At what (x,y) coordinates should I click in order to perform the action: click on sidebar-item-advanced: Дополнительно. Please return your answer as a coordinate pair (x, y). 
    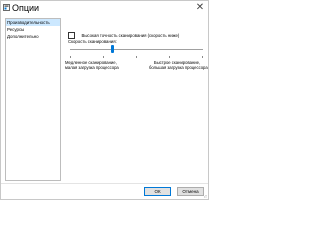
    Looking at the image, I should click on (33, 36).